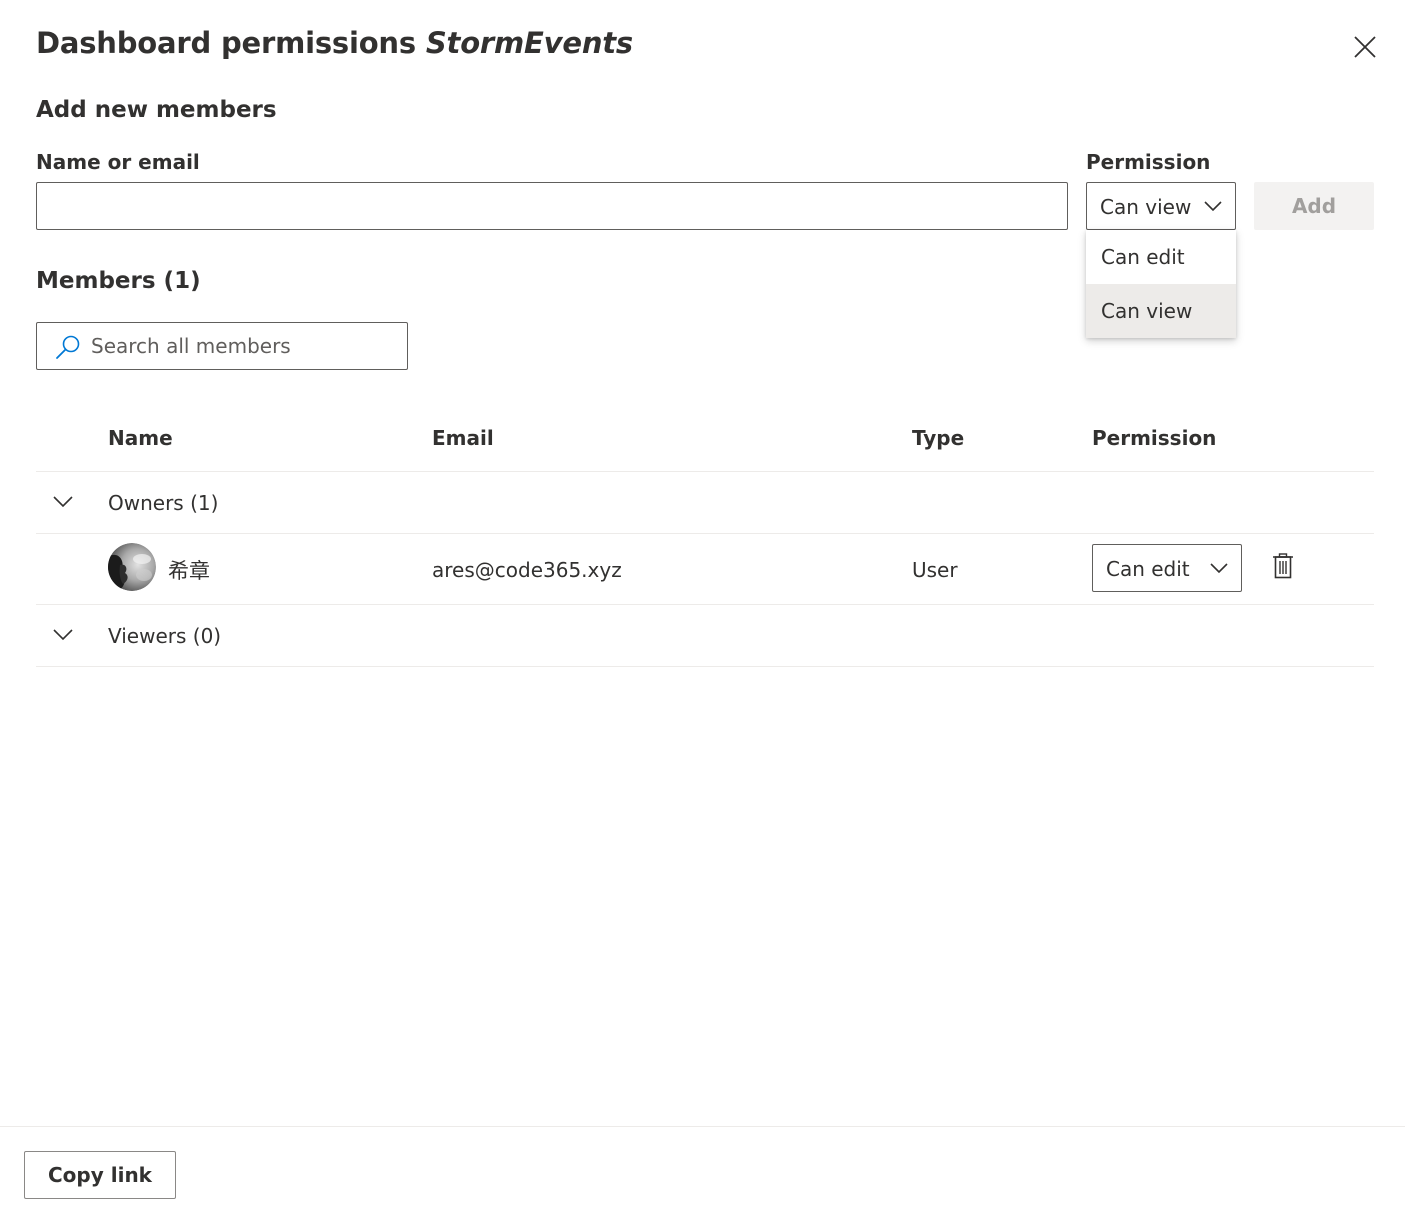  I want to click on dialog-title: Dashboard permissions StormEvents, so click(334, 43).